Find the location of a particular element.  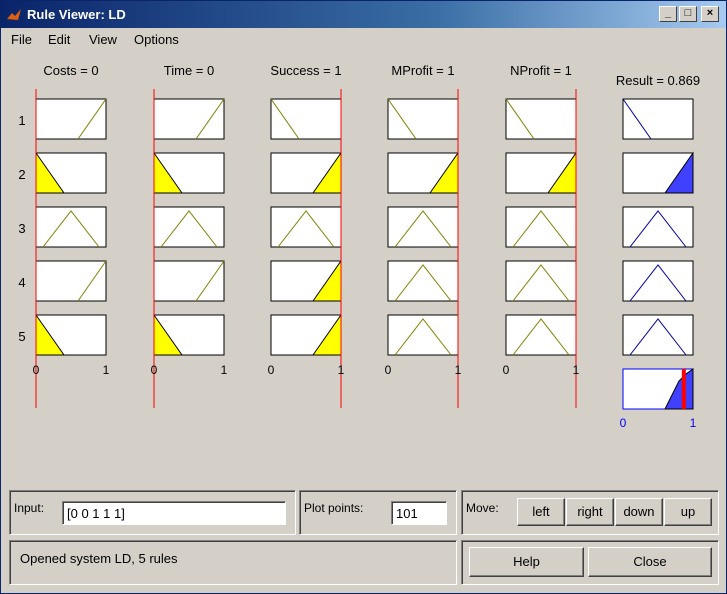

input-variable-label: NProfit = 1 is located at coordinates (541, 70).